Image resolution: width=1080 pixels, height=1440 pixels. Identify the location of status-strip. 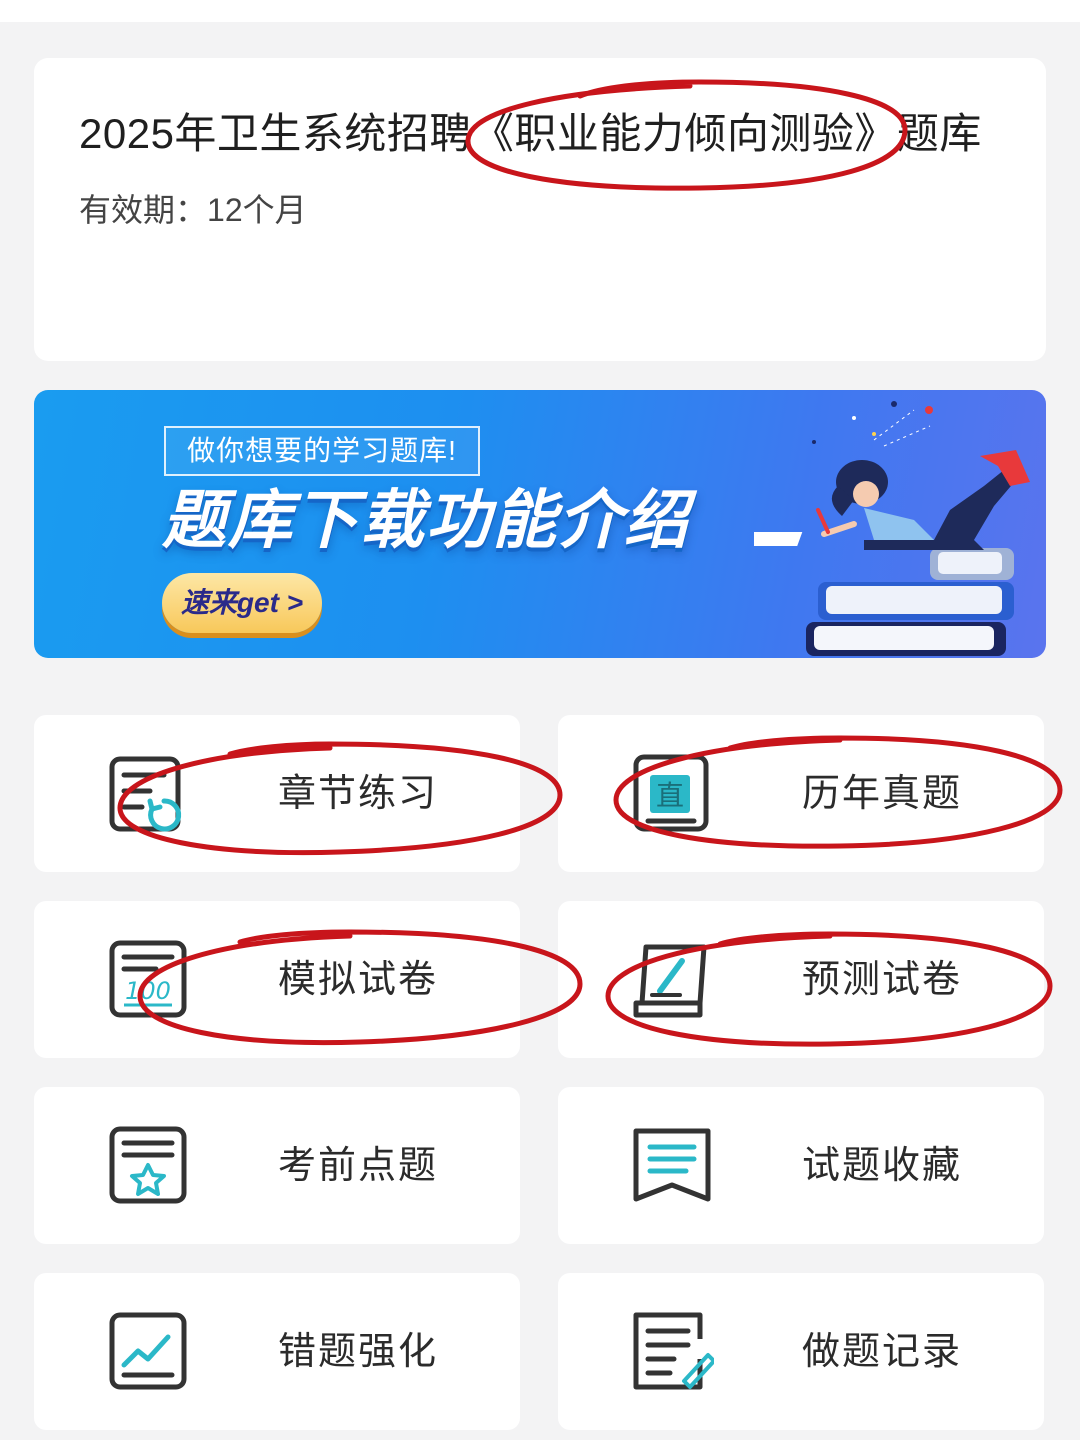
(540, 11).